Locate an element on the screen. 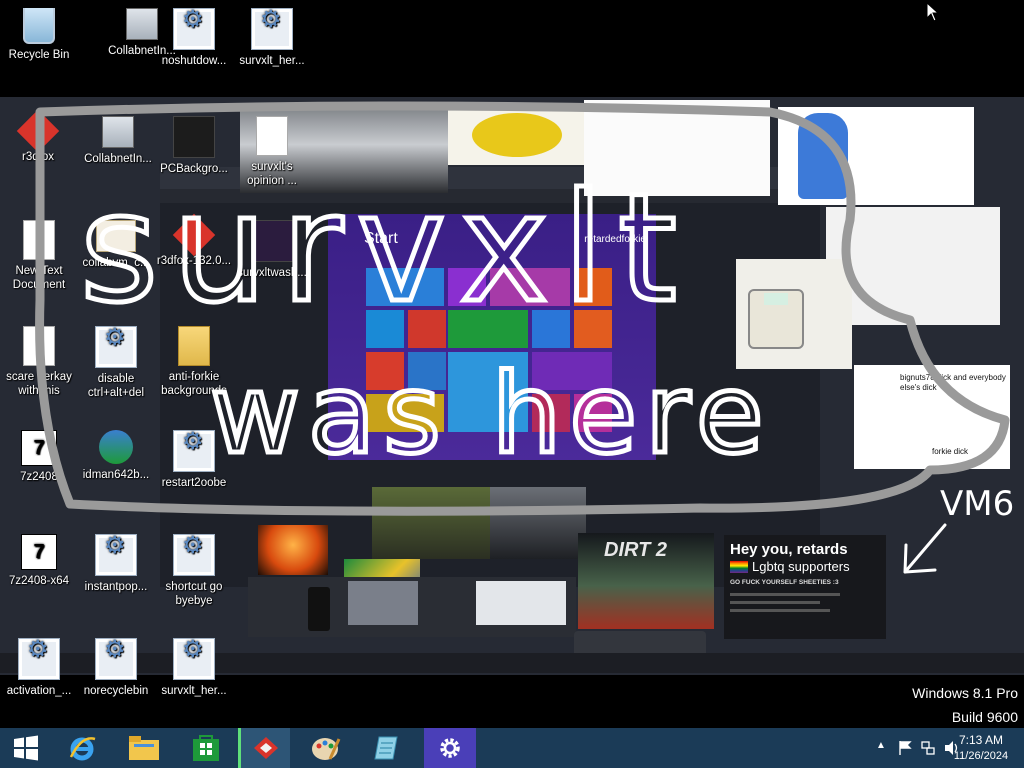 The width and height of the screenshot is (1024, 768). tweet-subtitle: Lgbtq supporters is located at coordinates (801, 566).